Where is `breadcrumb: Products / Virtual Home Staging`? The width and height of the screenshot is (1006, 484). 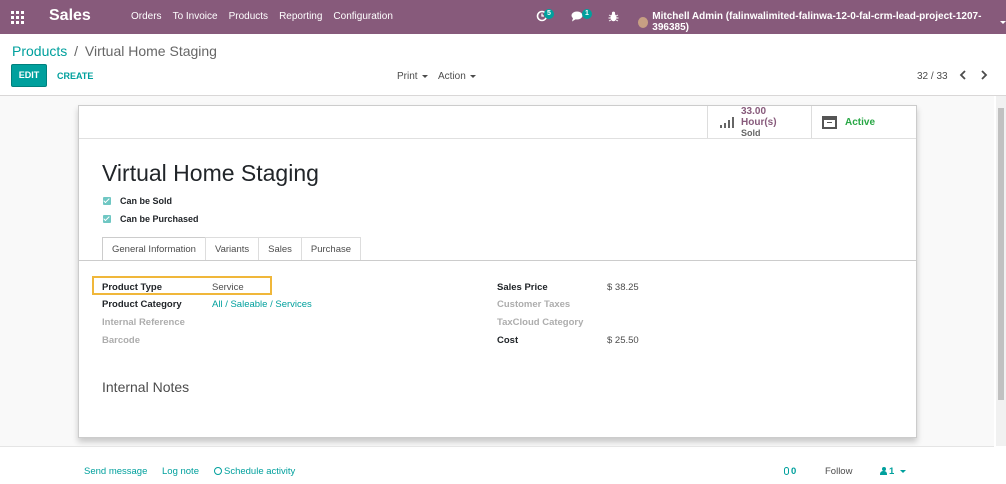
breadcrumb: Products / Virtual Home Staging is located at coordinates (114, 51).